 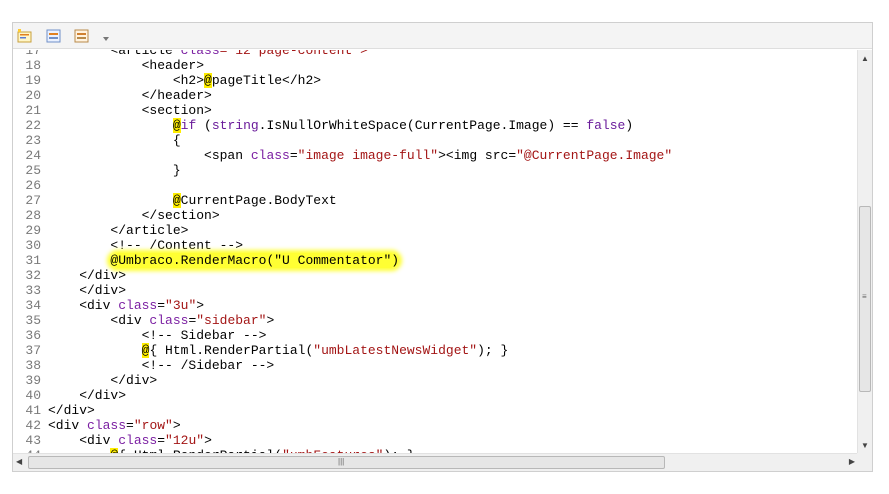 What do you see at coordinates (83, 54) in the screenshot?
I see `code-token: <` at bounding box center [83, 54].